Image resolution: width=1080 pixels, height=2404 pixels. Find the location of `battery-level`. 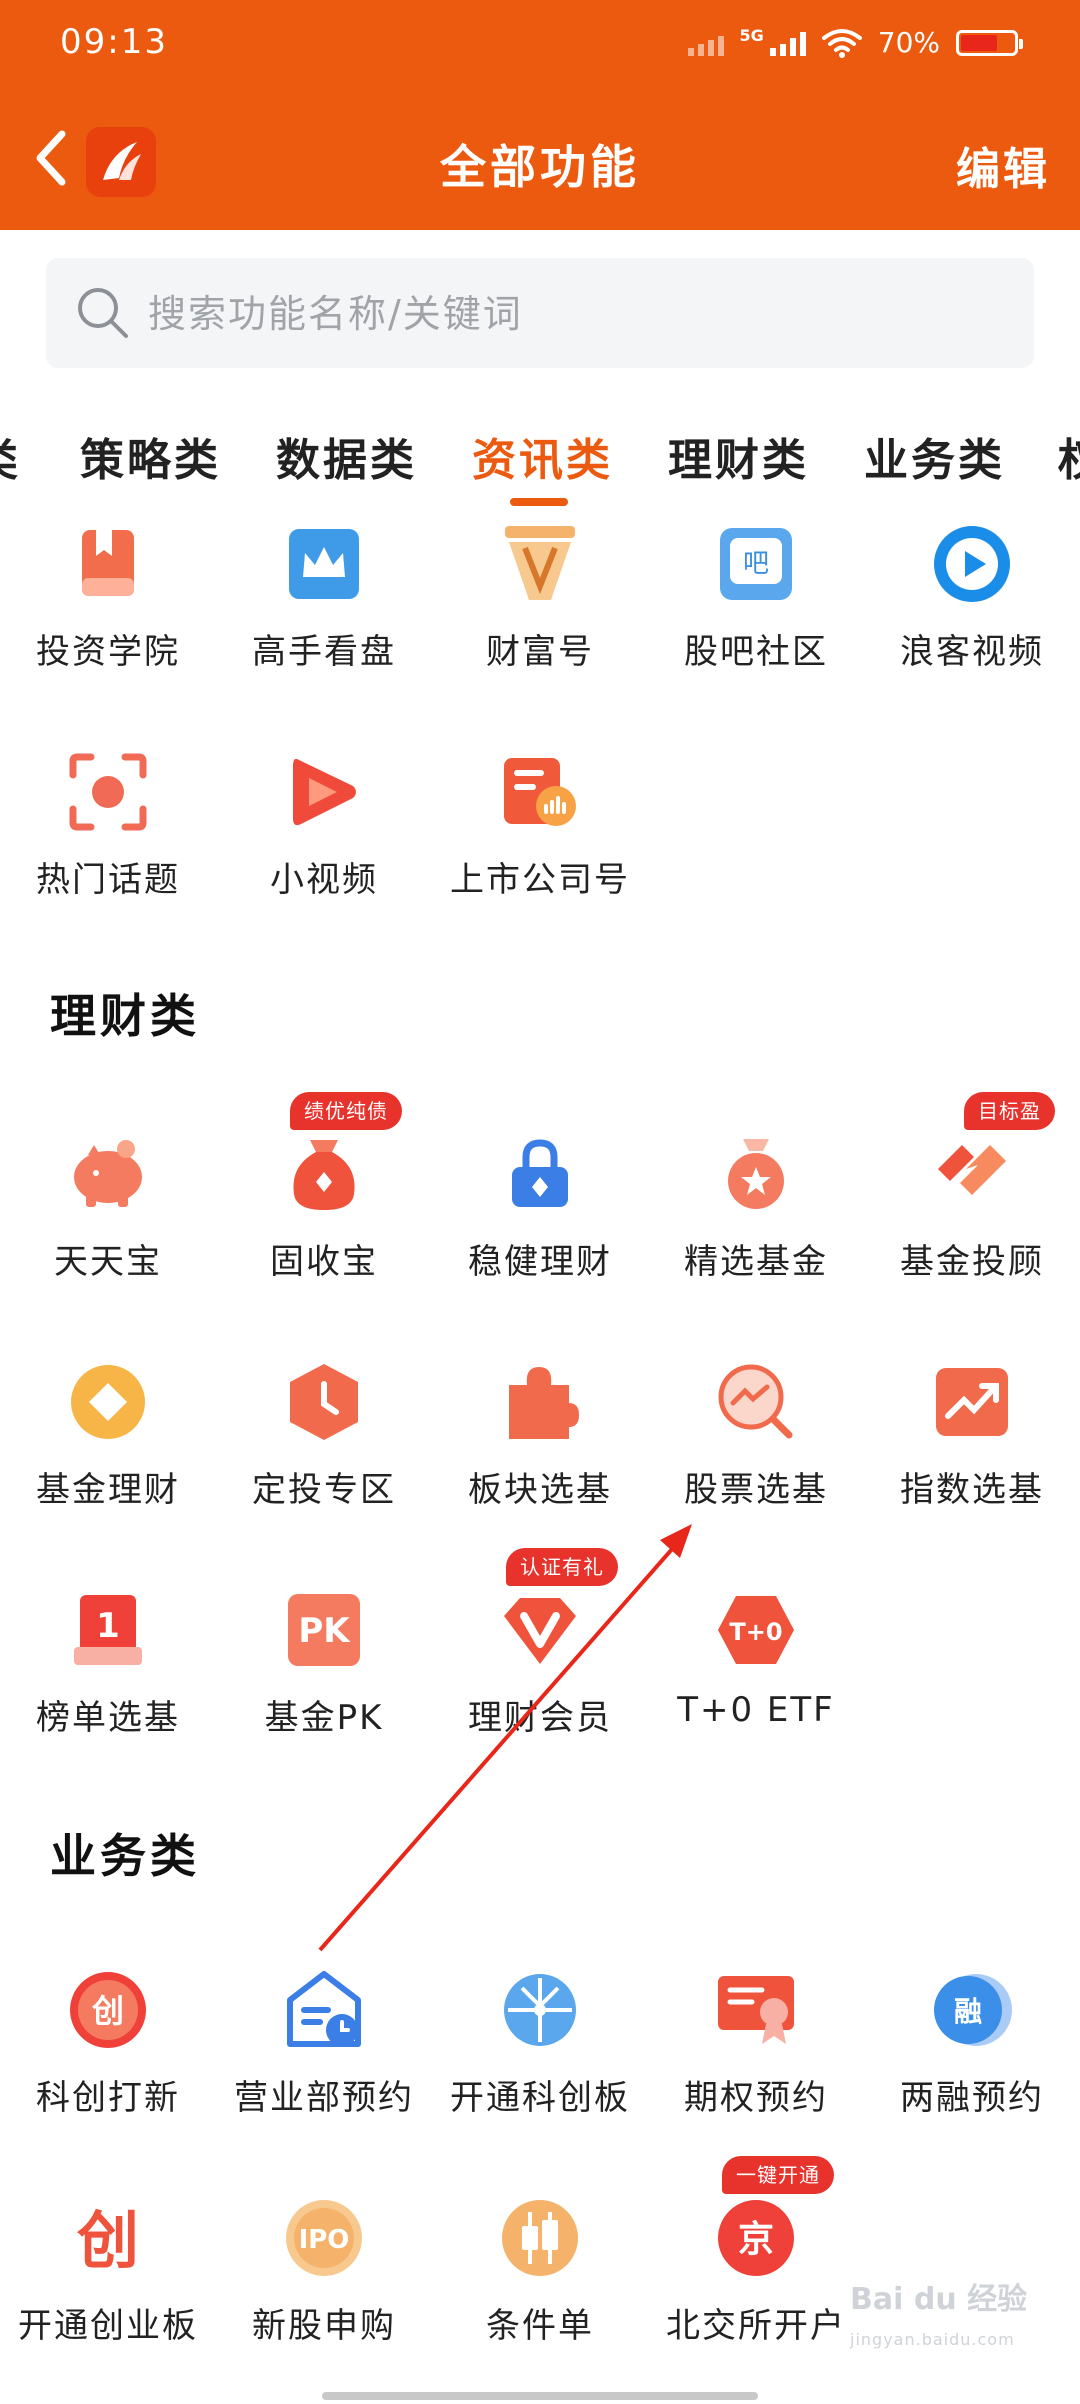

battery-level is located at coordinates (979, 42).